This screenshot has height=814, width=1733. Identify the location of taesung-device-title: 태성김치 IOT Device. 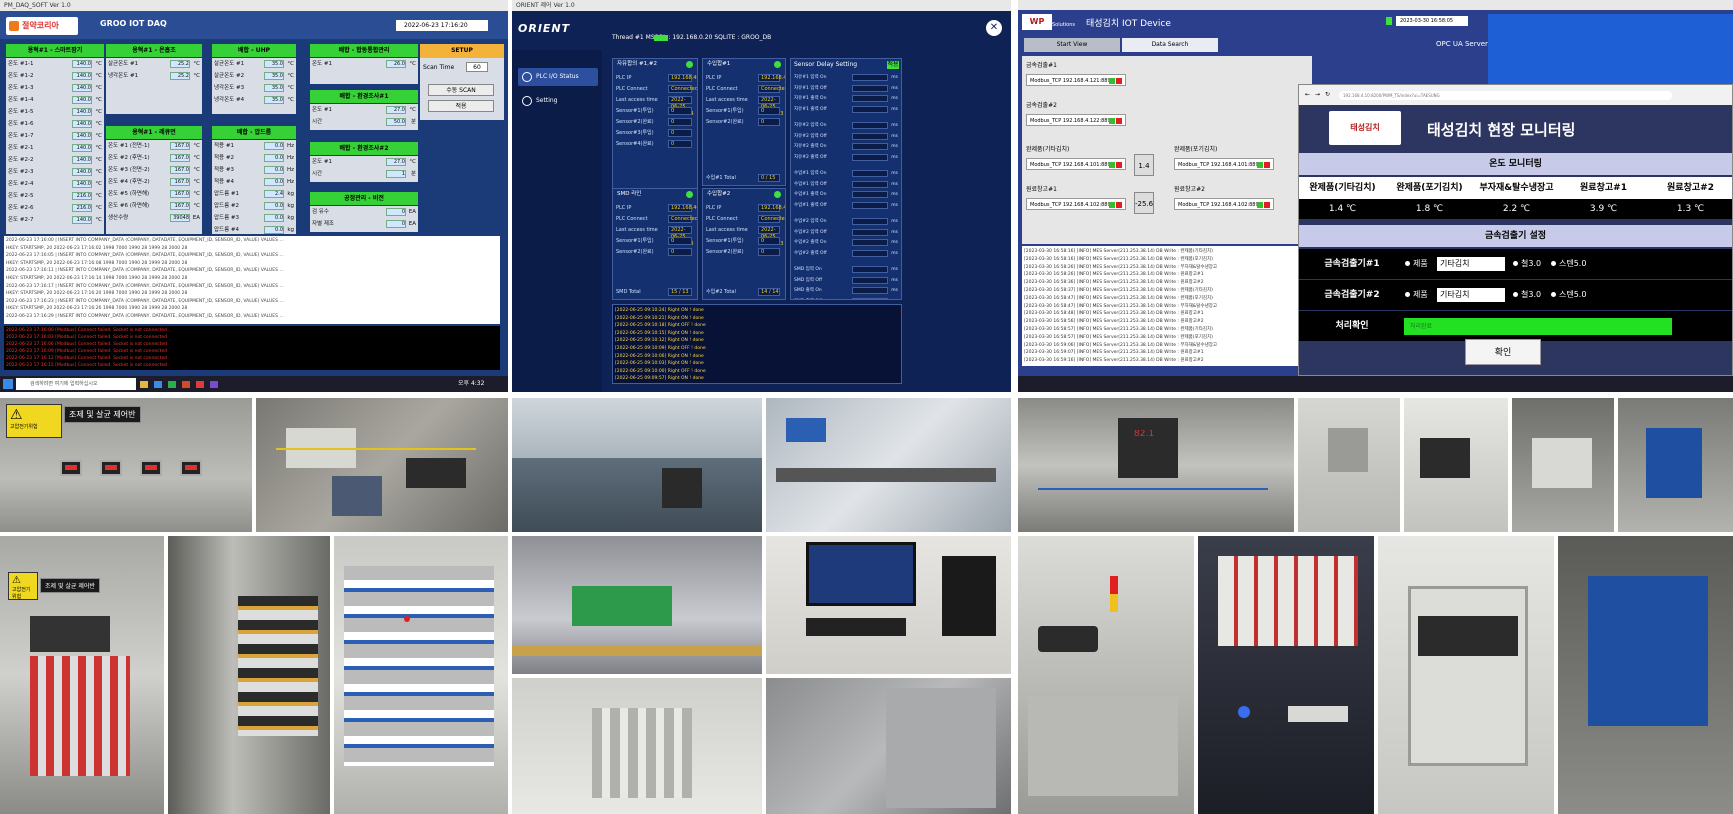
(1128, 24).